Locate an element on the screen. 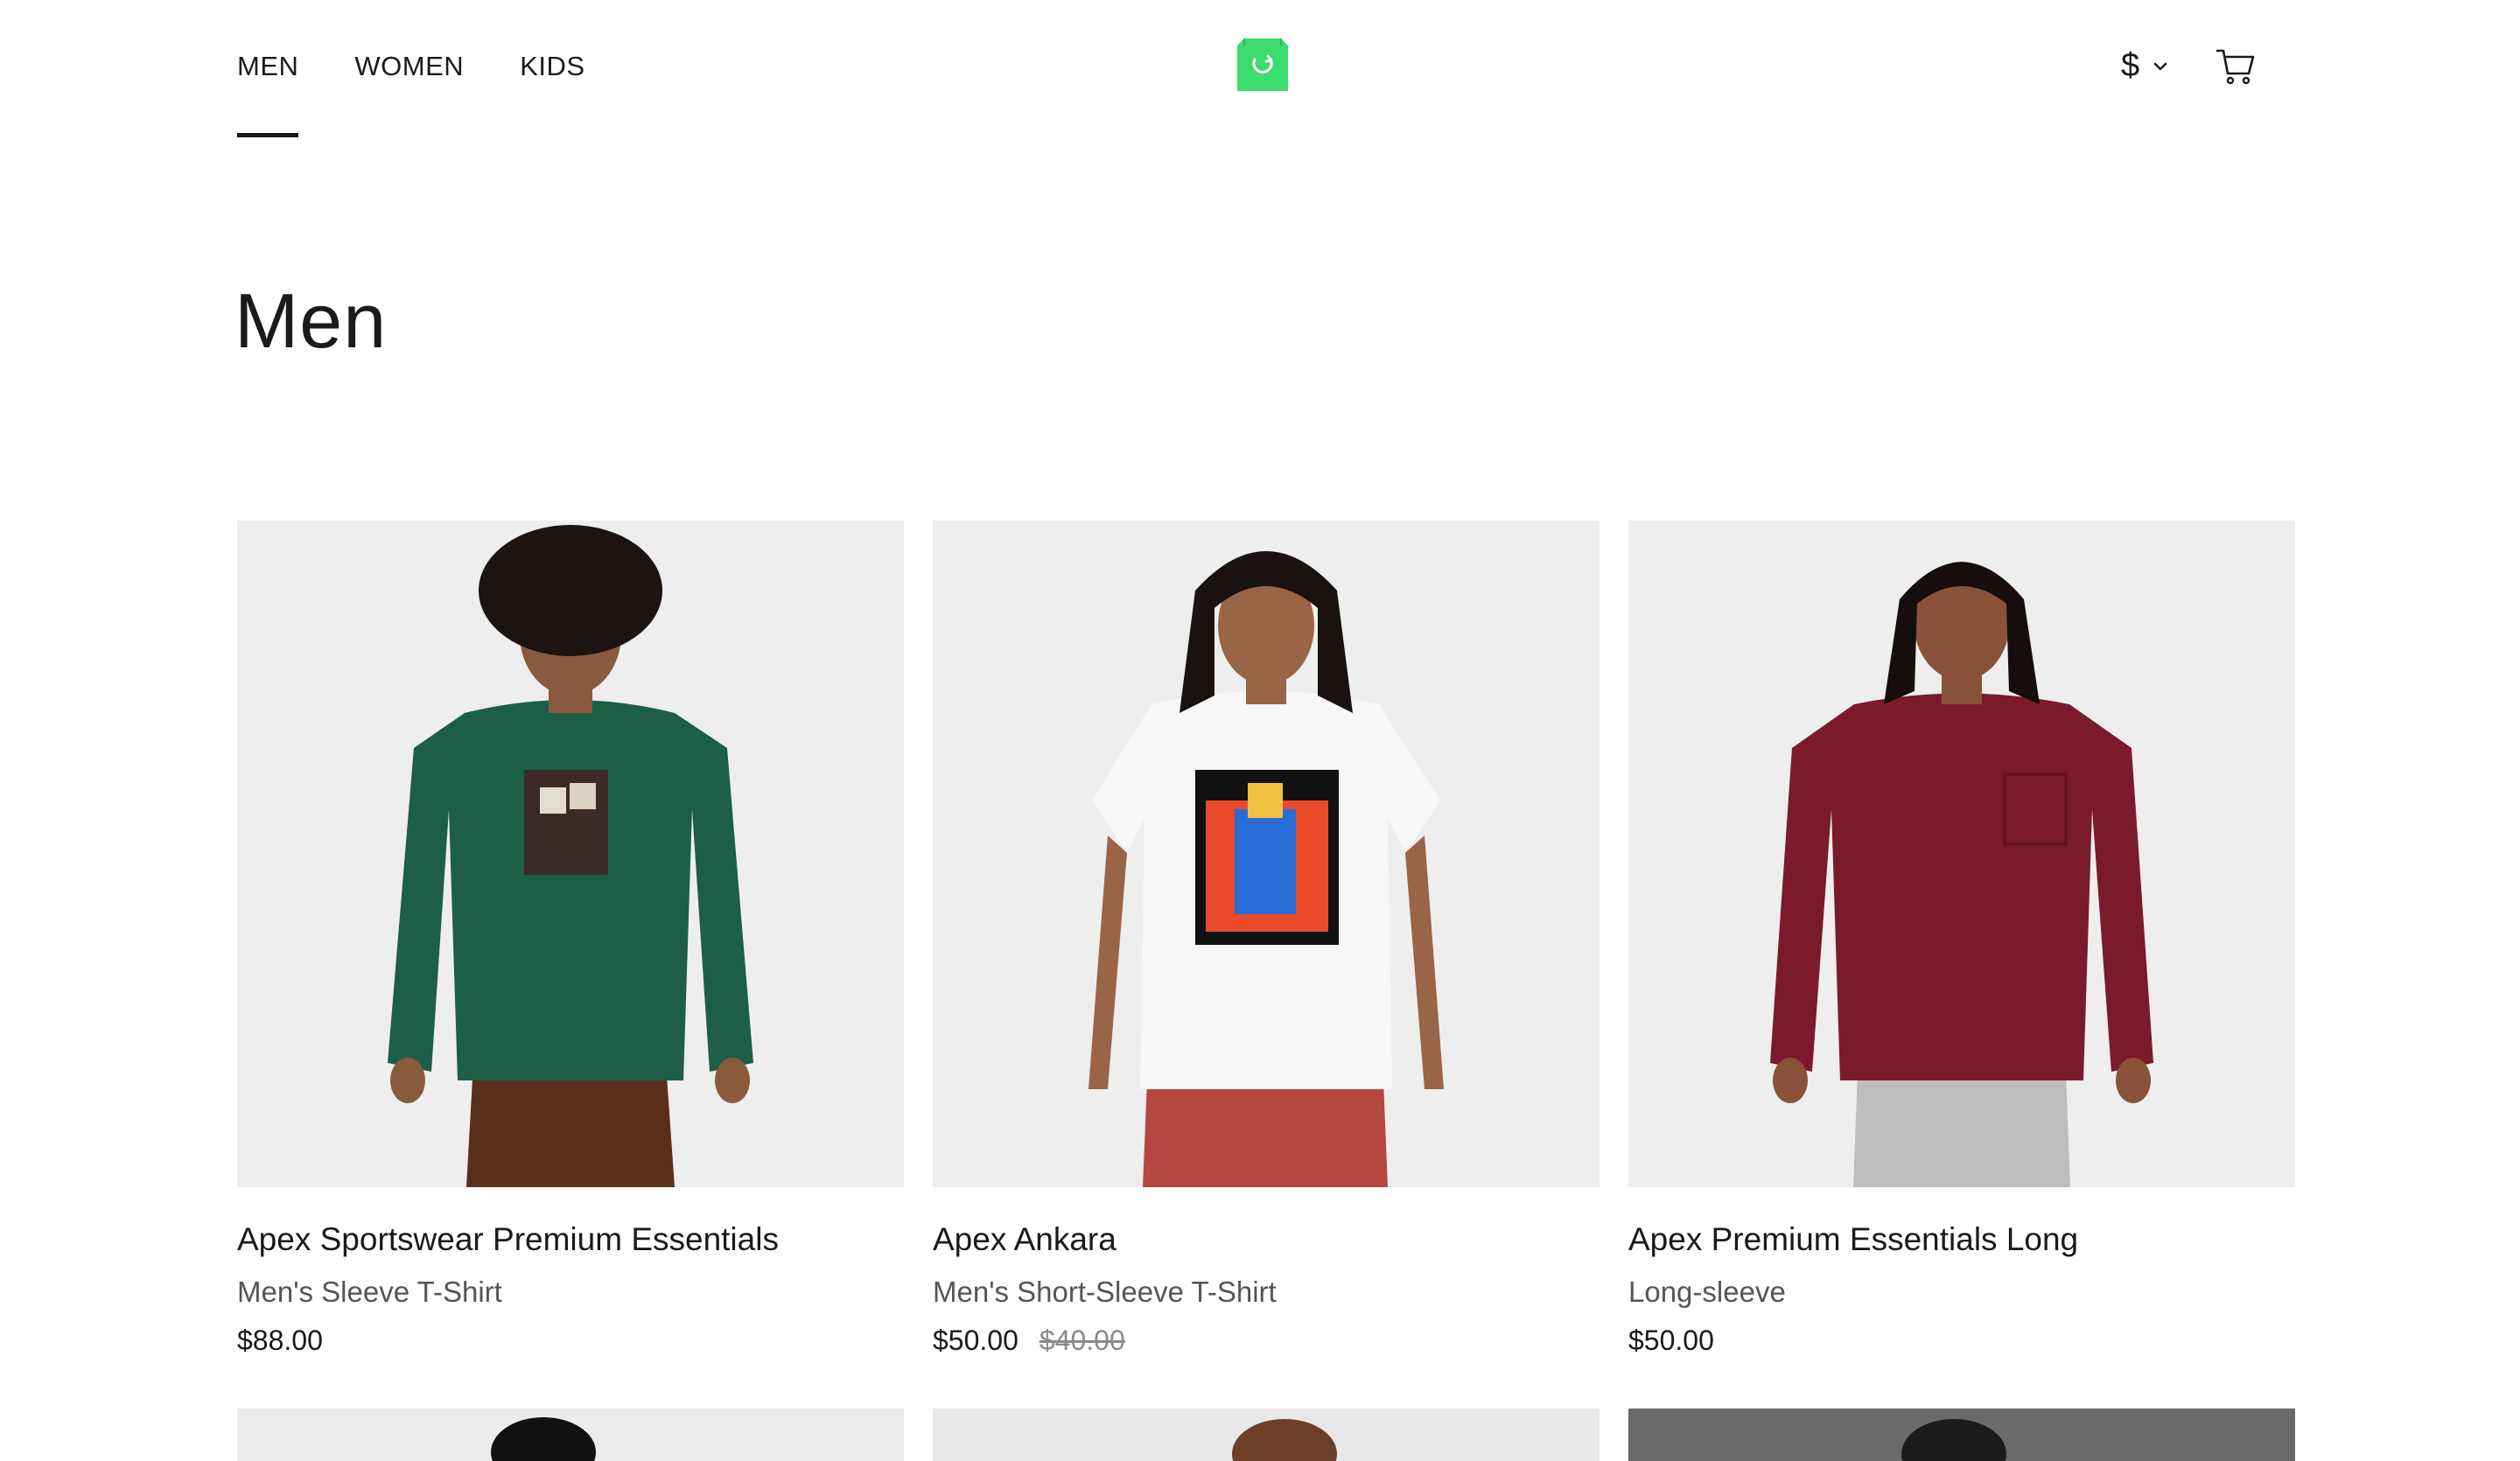  currency-symbol: $ is located at coordinates (2130, 65).